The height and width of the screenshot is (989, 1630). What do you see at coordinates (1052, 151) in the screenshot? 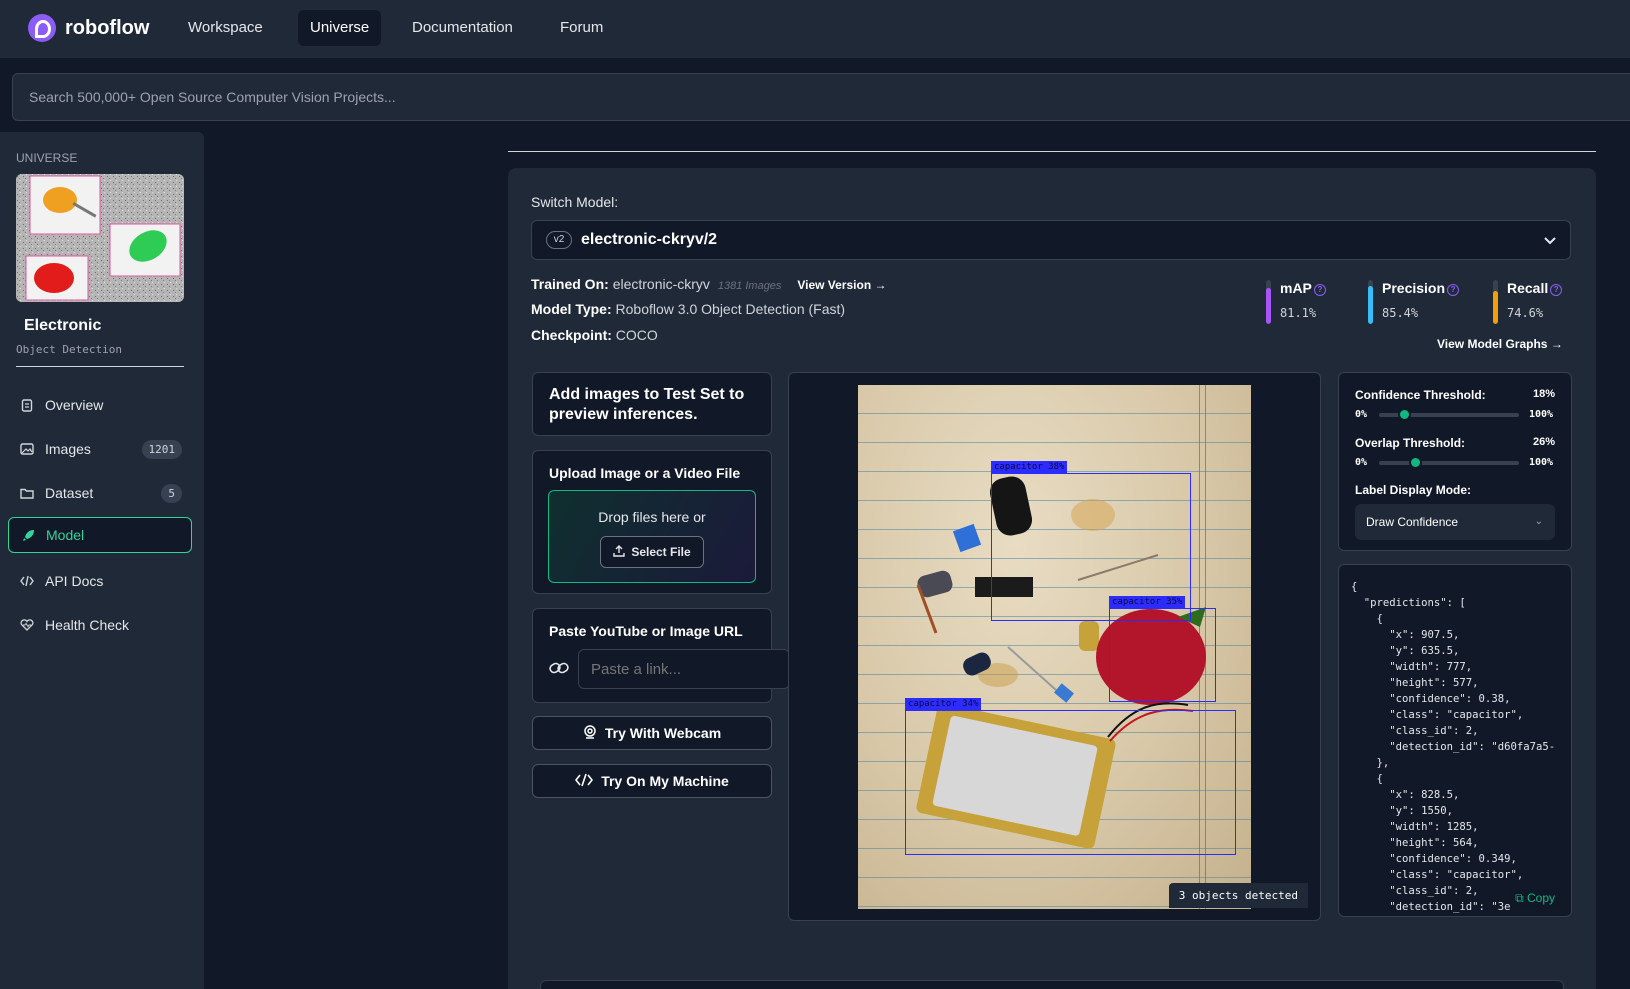
I see `section-divider` at bounding box center [1052, 151].